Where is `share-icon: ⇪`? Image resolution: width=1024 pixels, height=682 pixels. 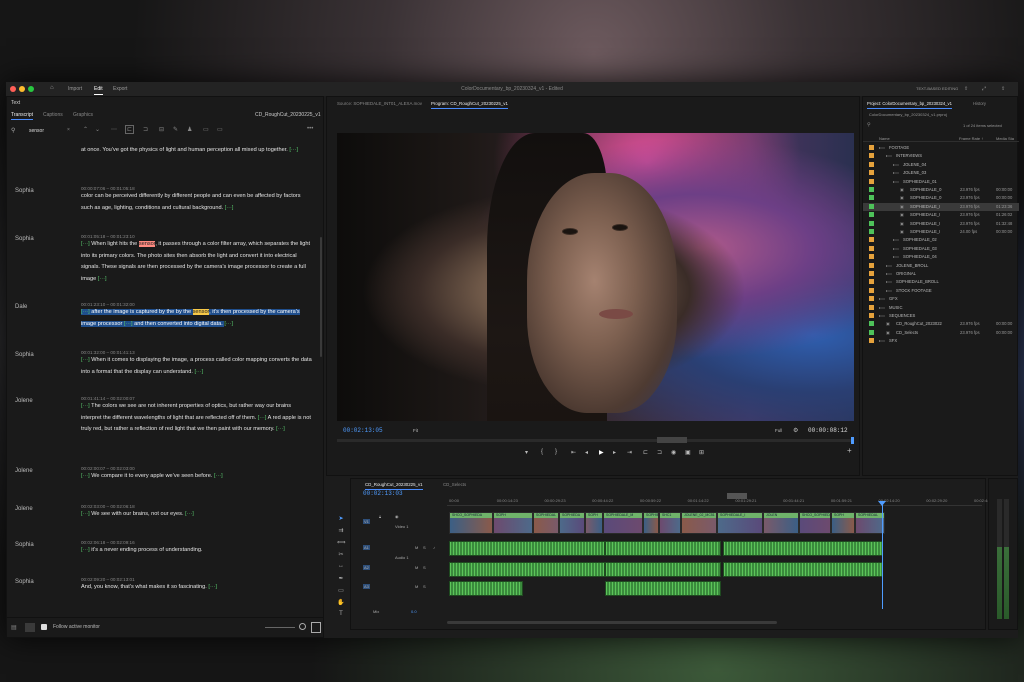 share-icon: ⇪ is located at coordinates (1003, 89).